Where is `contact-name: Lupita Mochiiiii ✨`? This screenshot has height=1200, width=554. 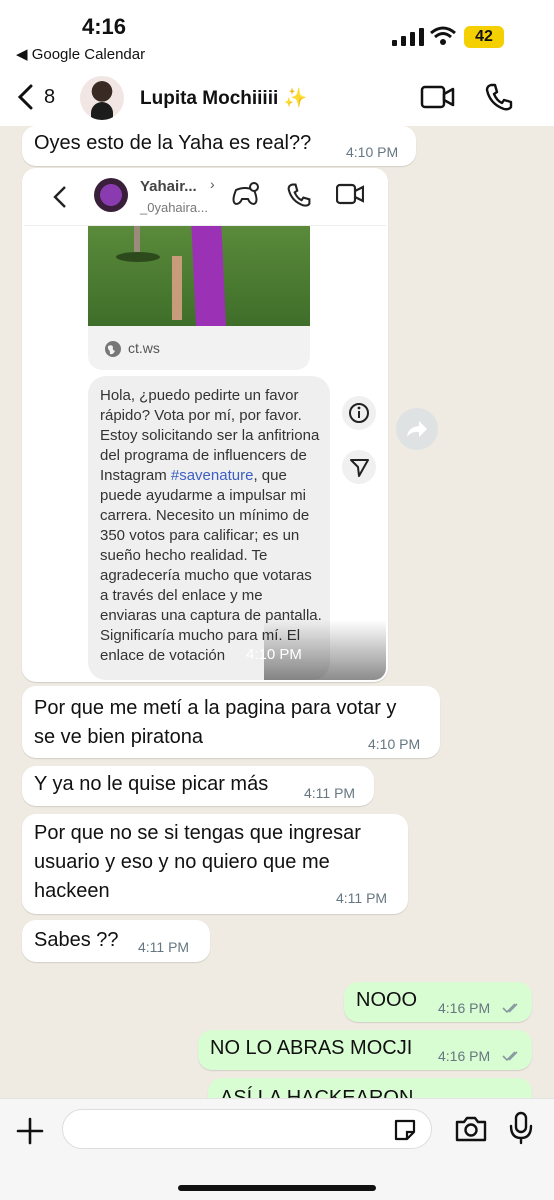
contact-name: Lupita Mochiiiii ✨ is located at coordinates (223, 98).